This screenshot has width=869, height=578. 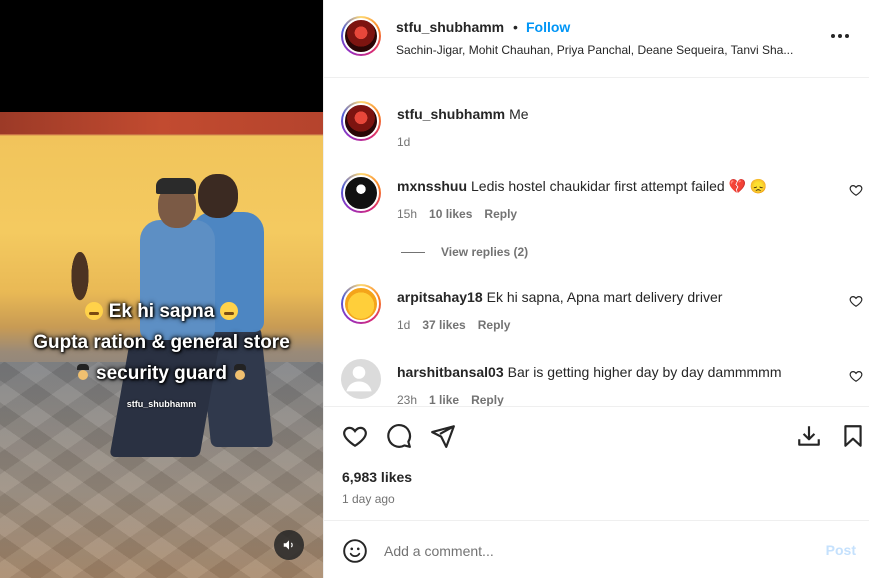 I want to click on share-button, so click(x=443, y=436).